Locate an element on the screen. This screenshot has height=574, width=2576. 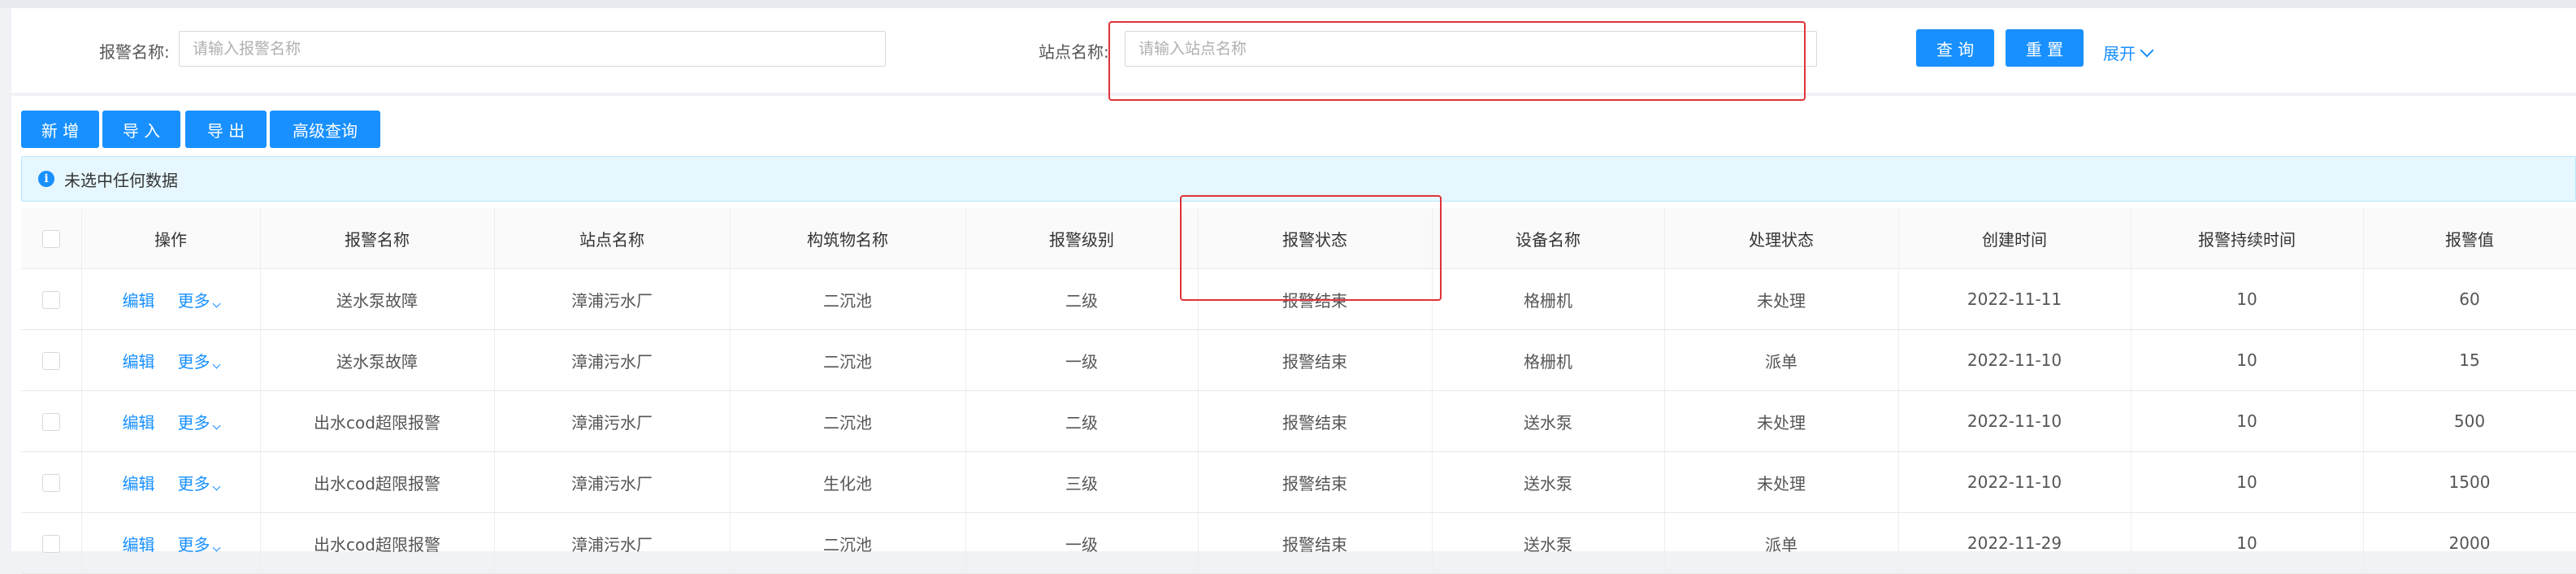
column-header: 报警名称 is located at coordinates (377, 239).